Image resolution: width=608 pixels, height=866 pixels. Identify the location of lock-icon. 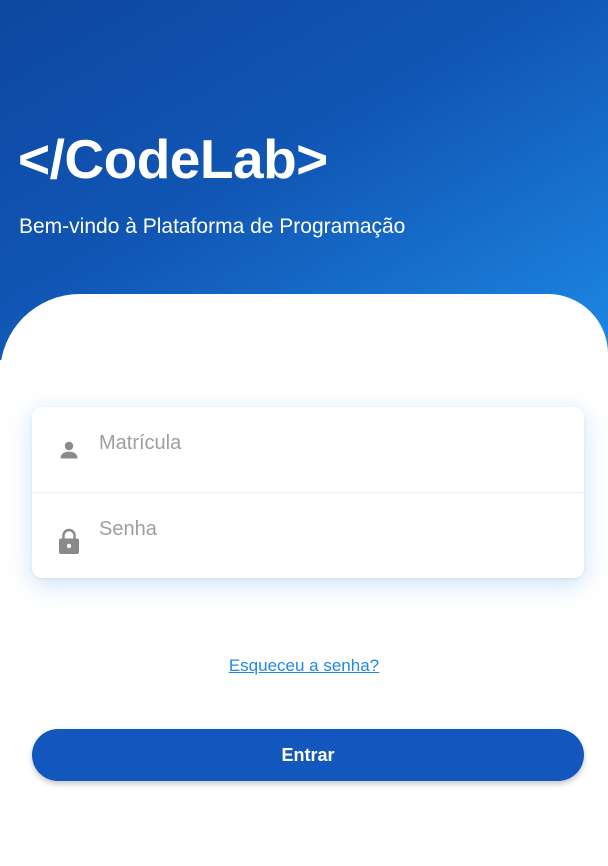
(69, 541).